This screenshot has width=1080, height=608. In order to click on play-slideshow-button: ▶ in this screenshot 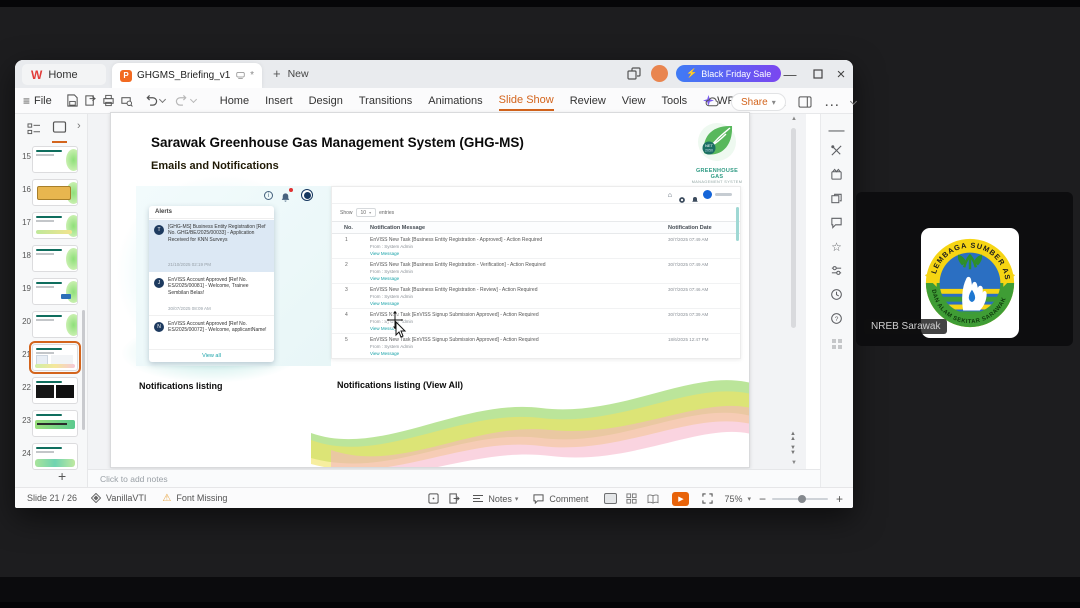, I will do `click(681, 498)`.